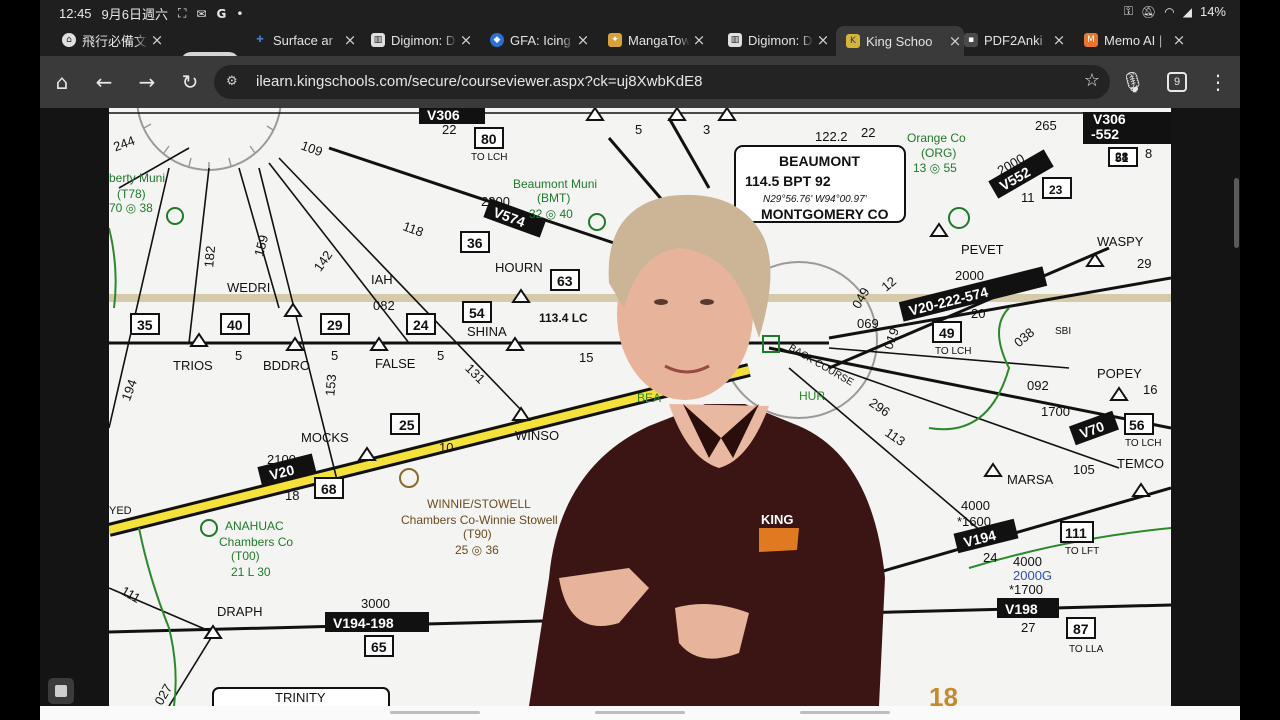 This screenshot has height=720, width=1280. What do you see at coordinates (1091, 40) in the screenshot?
I see `memo-ai-icon: M` at bounding box center [1091, 40].